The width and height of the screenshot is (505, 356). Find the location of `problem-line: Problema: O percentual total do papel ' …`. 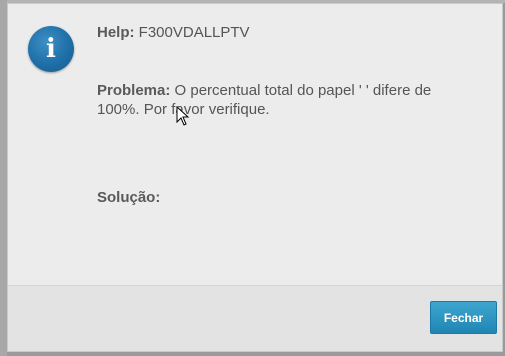

problem-line: Problema: O percentual total do papel ' … is located at coordinates (282, 100).